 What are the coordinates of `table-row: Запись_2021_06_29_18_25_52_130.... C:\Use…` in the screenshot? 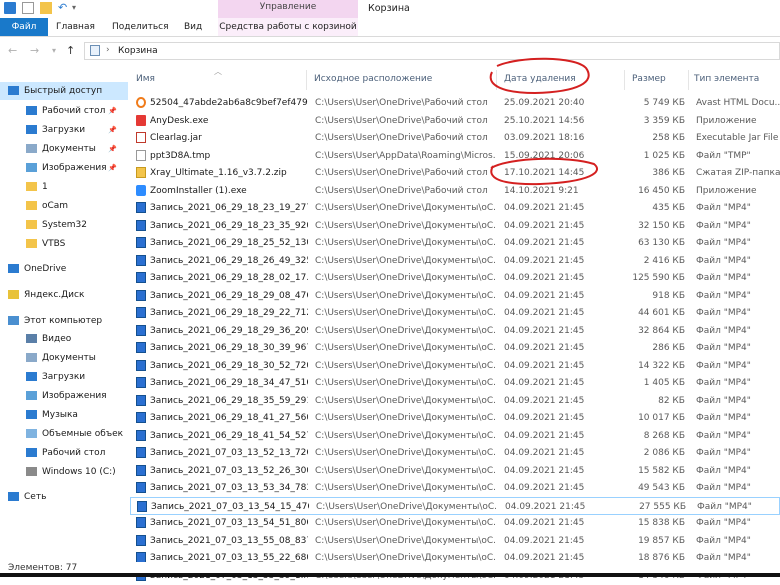 It's located at (455, 243).